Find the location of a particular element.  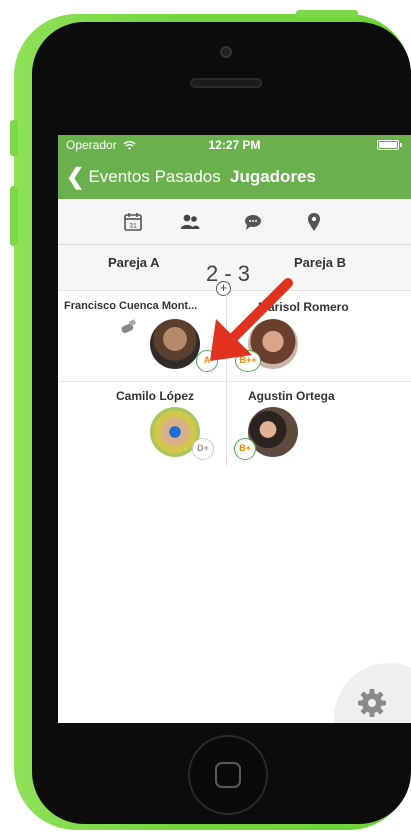

chat-icon is located at coordinates (253, 222).